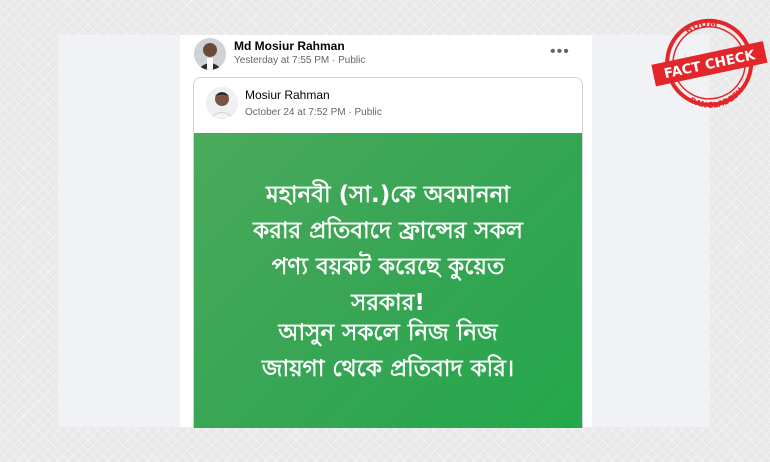 The image size is (770, 462). What do you see at coordinates (388, 267) in the screenshot?
I see `banner-line: পণ্য বয়কট করেছে কুয়েত` at bounding box center [388, 267].